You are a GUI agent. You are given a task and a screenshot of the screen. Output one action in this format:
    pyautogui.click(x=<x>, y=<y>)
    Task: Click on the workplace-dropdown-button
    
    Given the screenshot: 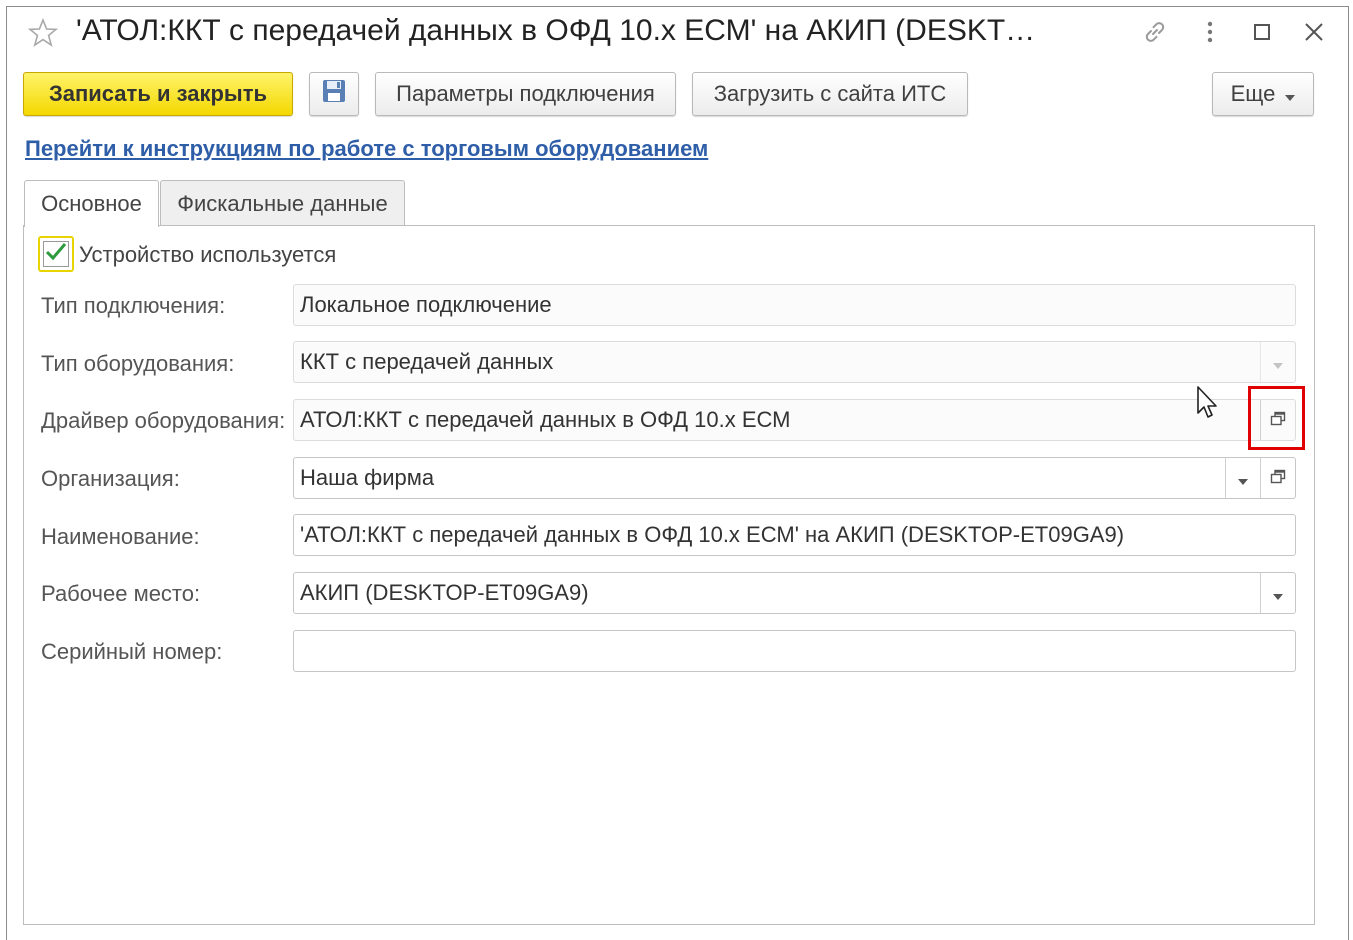 What is the action you would take?
    pyautogui.click(x=1277, y=593)
    